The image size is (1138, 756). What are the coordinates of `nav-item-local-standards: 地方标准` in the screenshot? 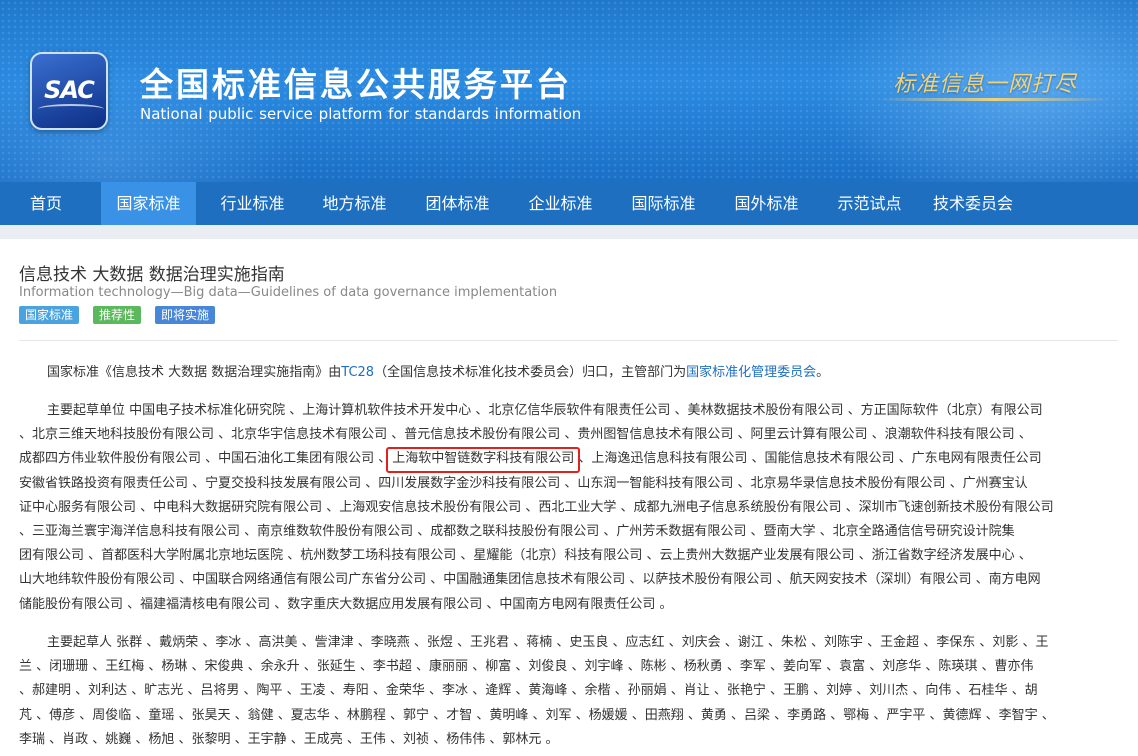 It's located at (354, 203).